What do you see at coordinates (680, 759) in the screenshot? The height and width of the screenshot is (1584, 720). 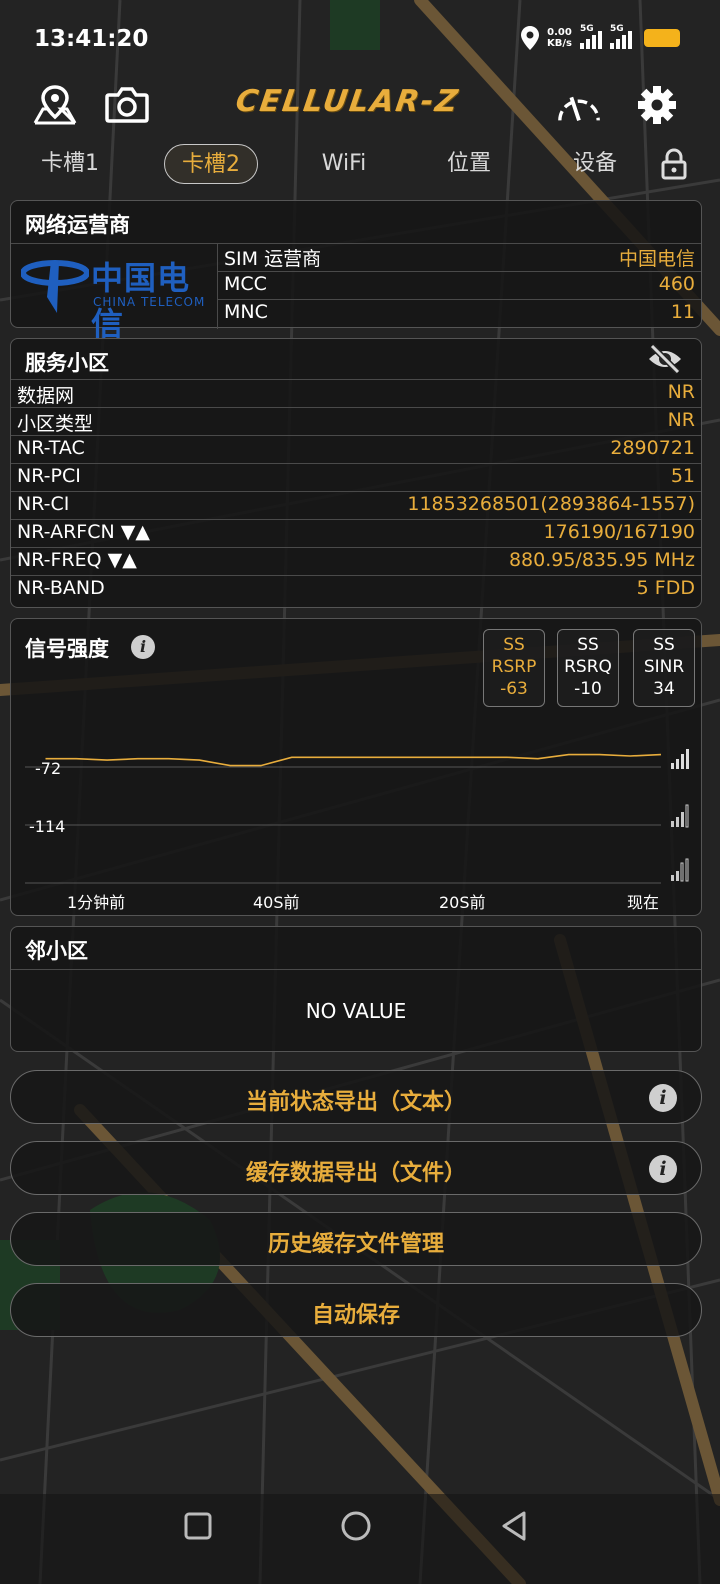 I see `signal-level-high-icon` at bounding box center [680, 759].